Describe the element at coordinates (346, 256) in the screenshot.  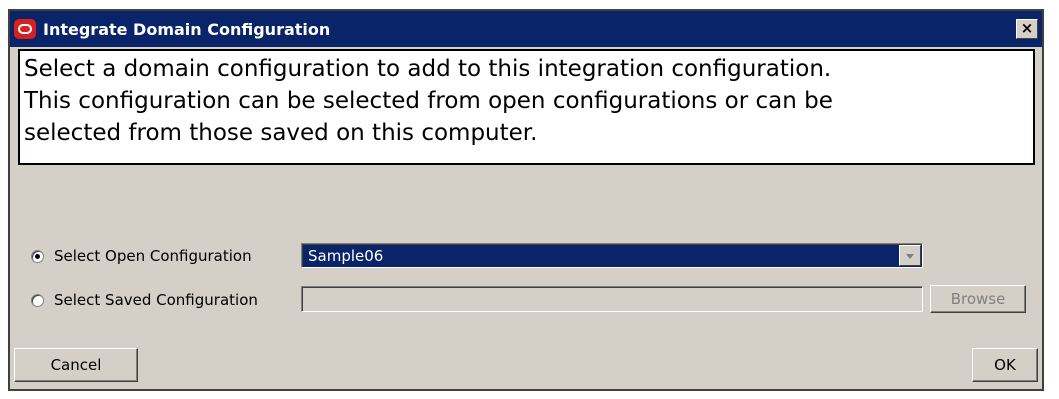
I see `open-configuration-selected-value: Sample06` at that location.